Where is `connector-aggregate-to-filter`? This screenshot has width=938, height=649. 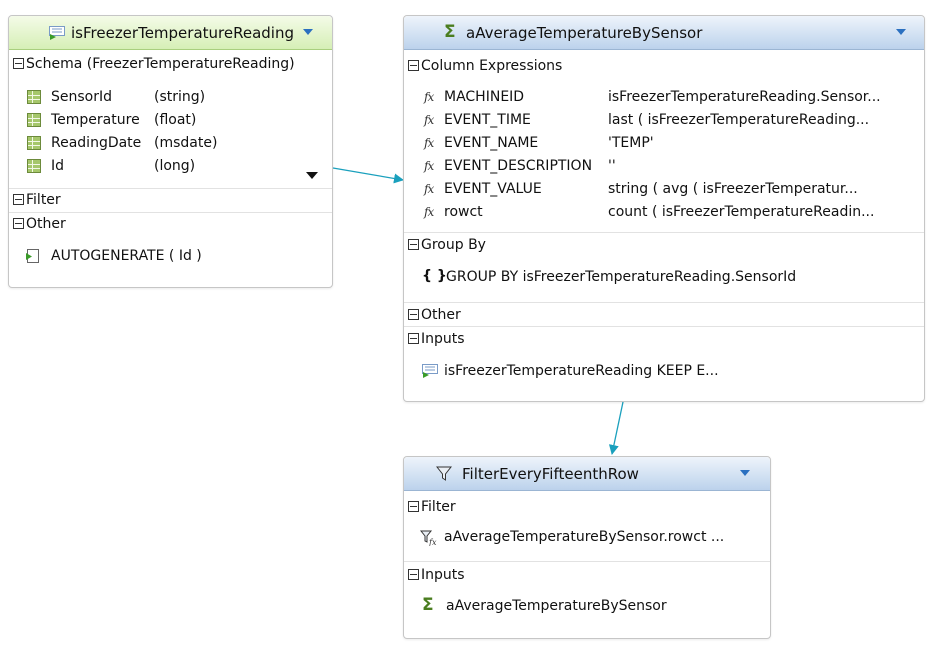 connector-aggregate-to-filter is located at coordinates (616, 428).